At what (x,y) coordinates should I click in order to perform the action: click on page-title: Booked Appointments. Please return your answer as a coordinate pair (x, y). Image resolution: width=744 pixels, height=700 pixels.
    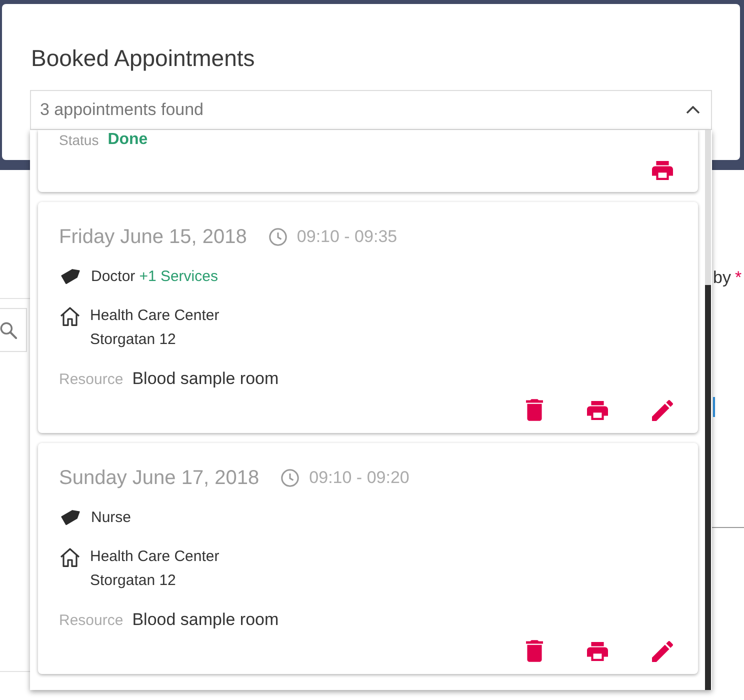
    Looking at the image, I should click on (143, 58).